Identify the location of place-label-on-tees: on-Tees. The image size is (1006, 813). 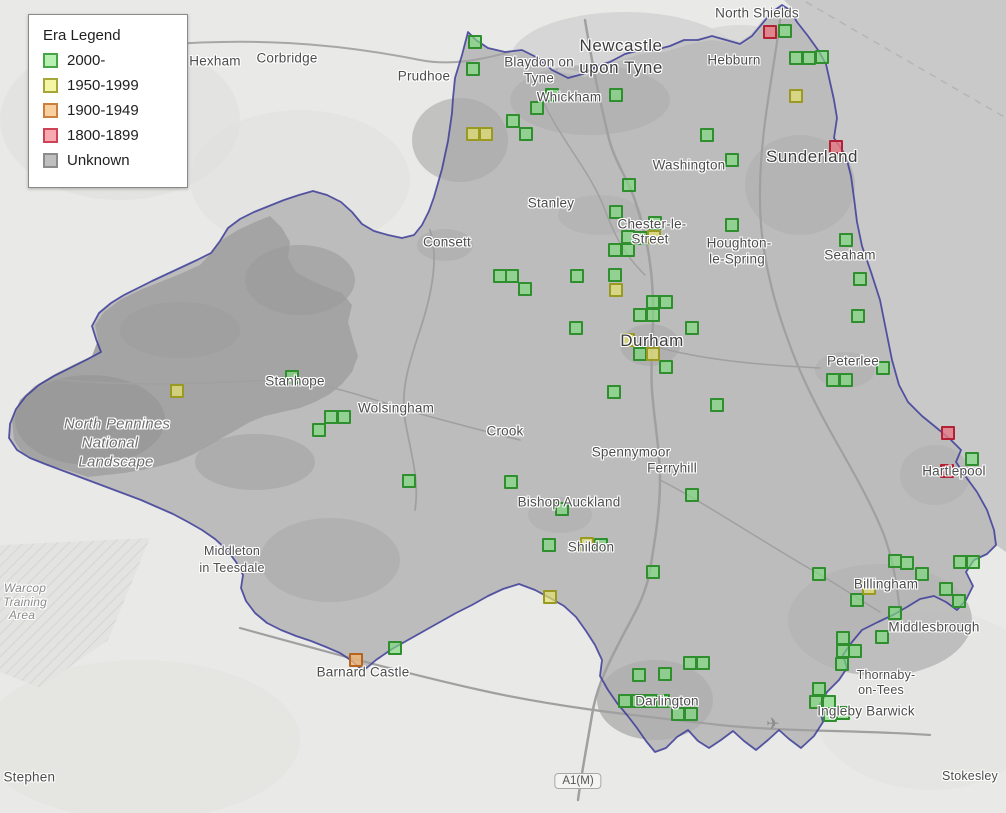
(881, 690).